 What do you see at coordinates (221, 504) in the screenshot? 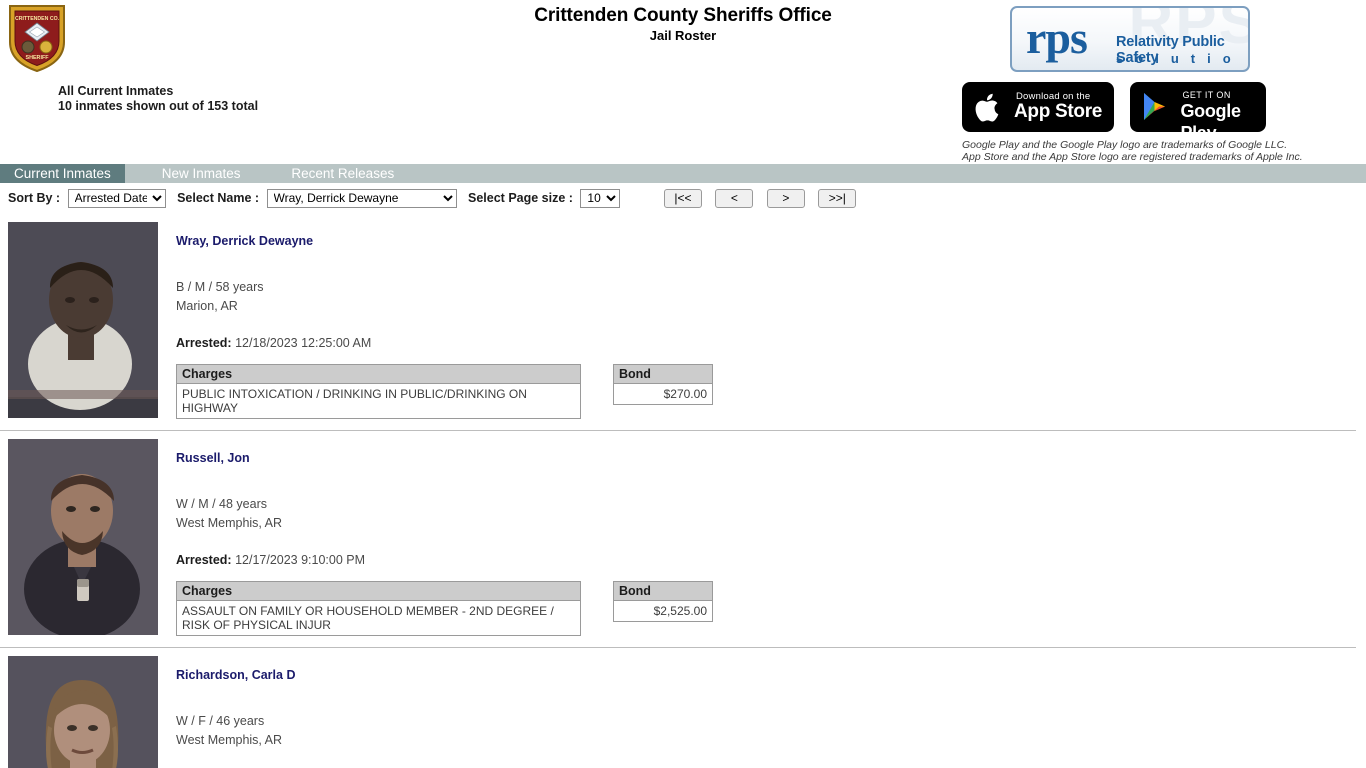
I see `inmate-demographics: W / M / 48 years` at bounding box center [221, 504].